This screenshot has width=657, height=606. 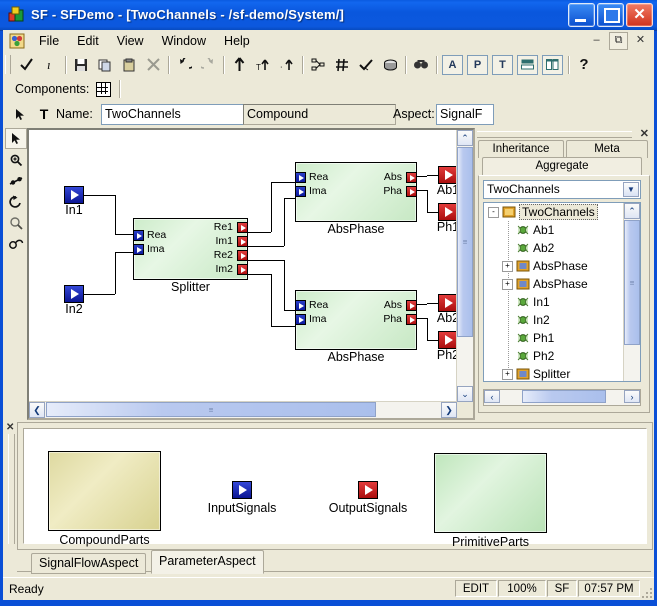 What do you see at coordinates (448, 309) in the screenshot?
I see `terminal-ab2: Ab2` at bounding box center [448, 309].